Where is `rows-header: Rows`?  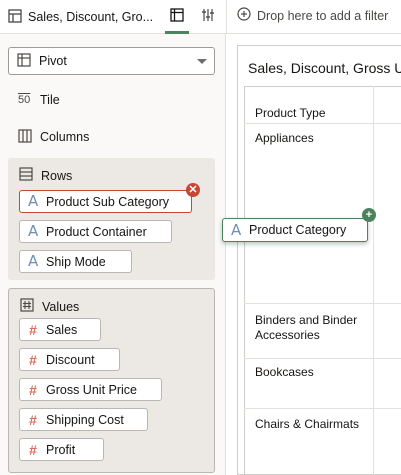
rows-header: Rows is located at coordinates (45, 175).